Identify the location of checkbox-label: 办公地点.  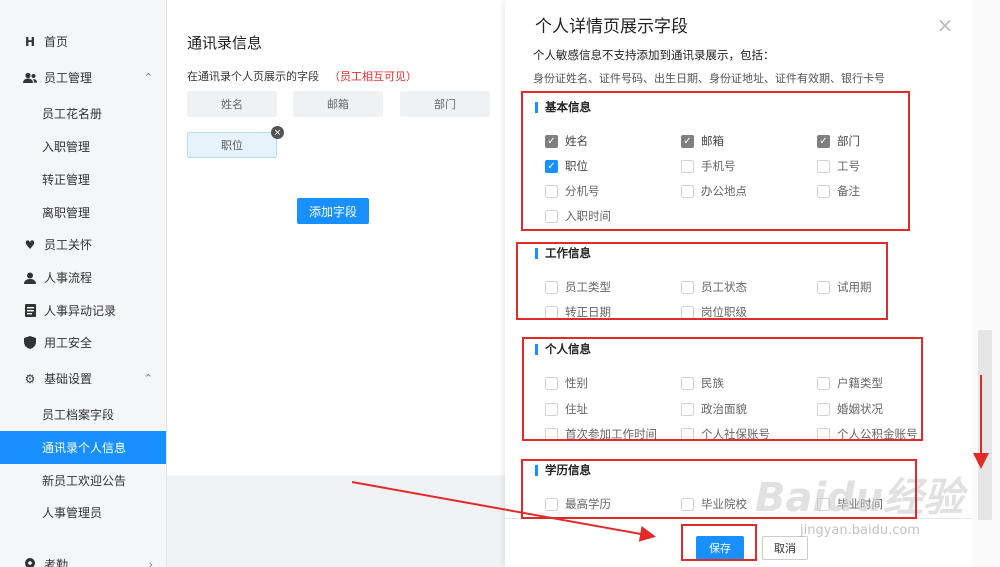
(724, 191).